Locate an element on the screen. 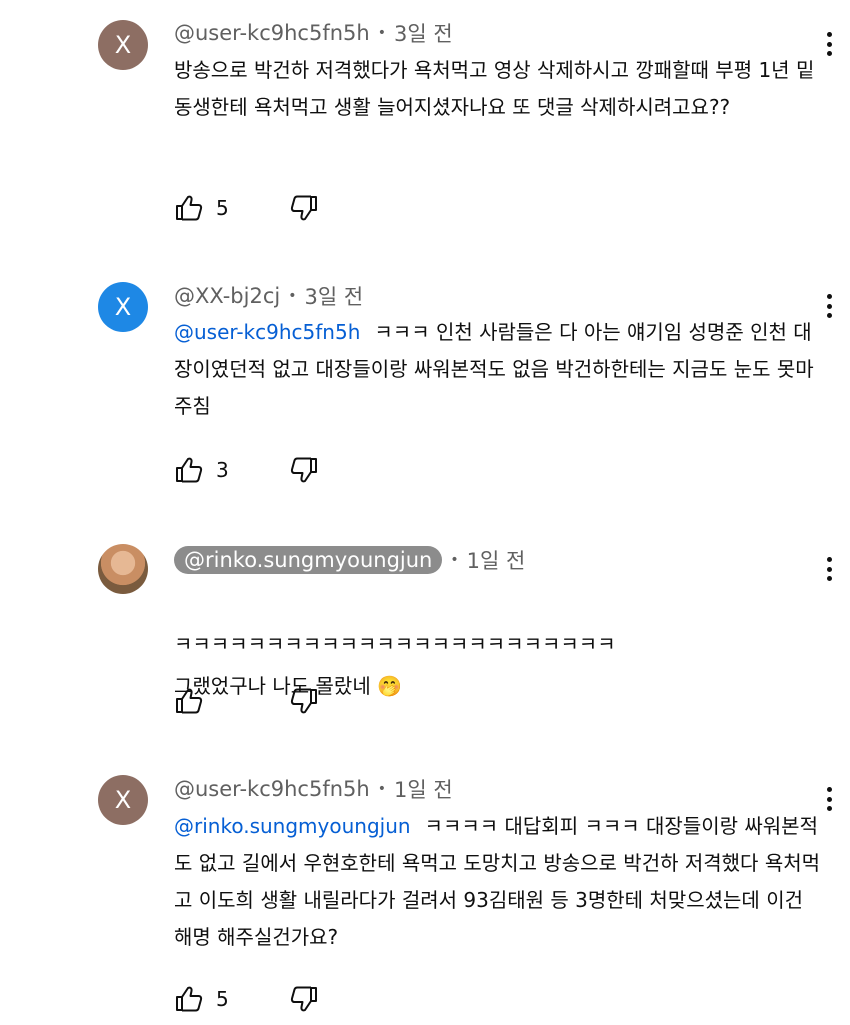 The height and width of the screenshot is (1025, 850). like-button is located at coordinates (202, 701).